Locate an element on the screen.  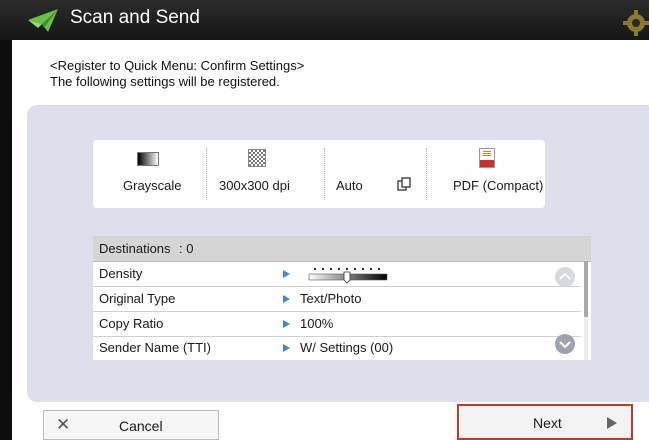
send-icon is located at coordinates (43, 20).